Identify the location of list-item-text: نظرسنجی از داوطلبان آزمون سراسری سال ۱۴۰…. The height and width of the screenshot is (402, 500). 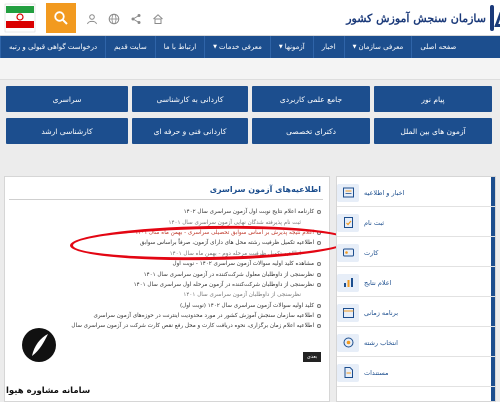
(242, 295).